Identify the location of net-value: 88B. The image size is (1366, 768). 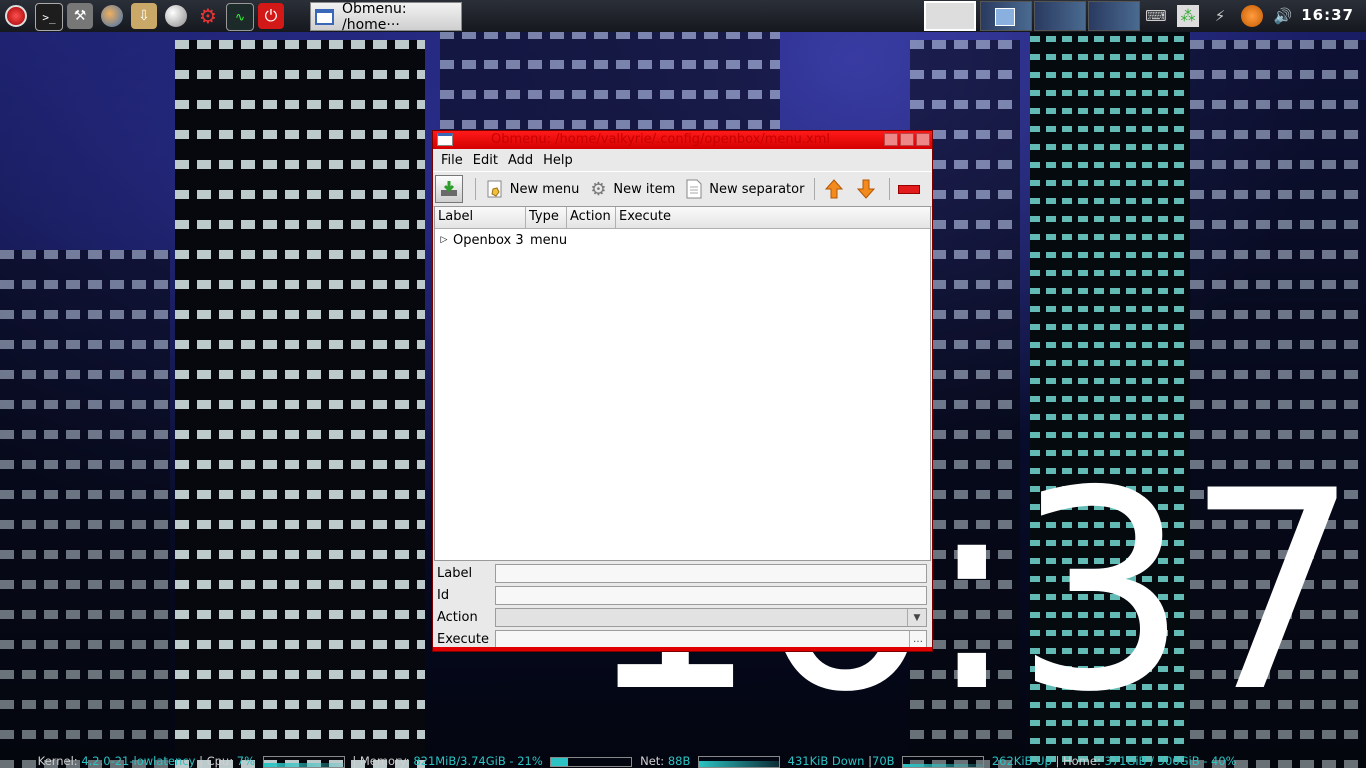
(679, 761).